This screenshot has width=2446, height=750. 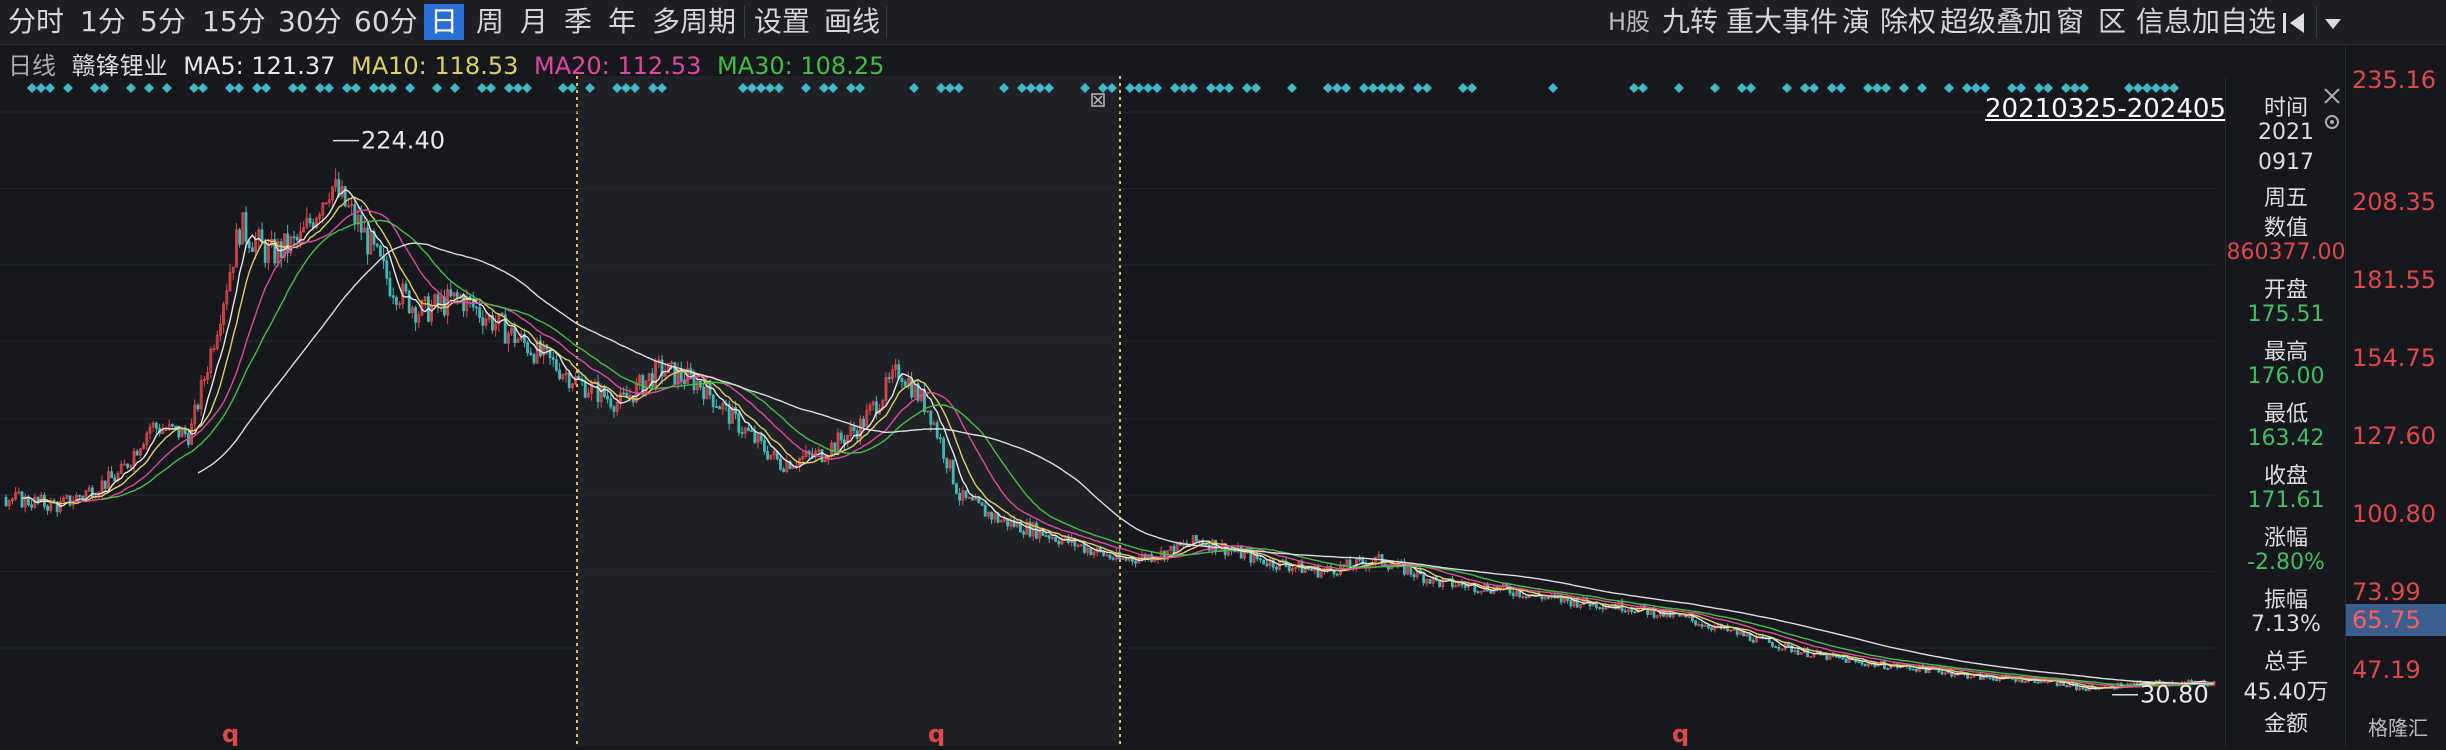 What do you see at coordinates (444, 22) in the screenshot?
I see `period-tab-day: 日` at bounding box center [444, 22].